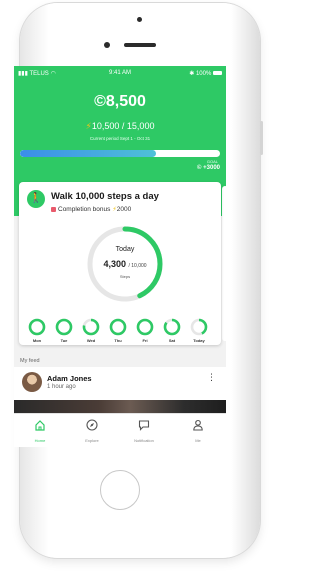  Describe the element at coordinates (36, 199) in the screenshot. I see `walking-icon: 🚶` at that location.